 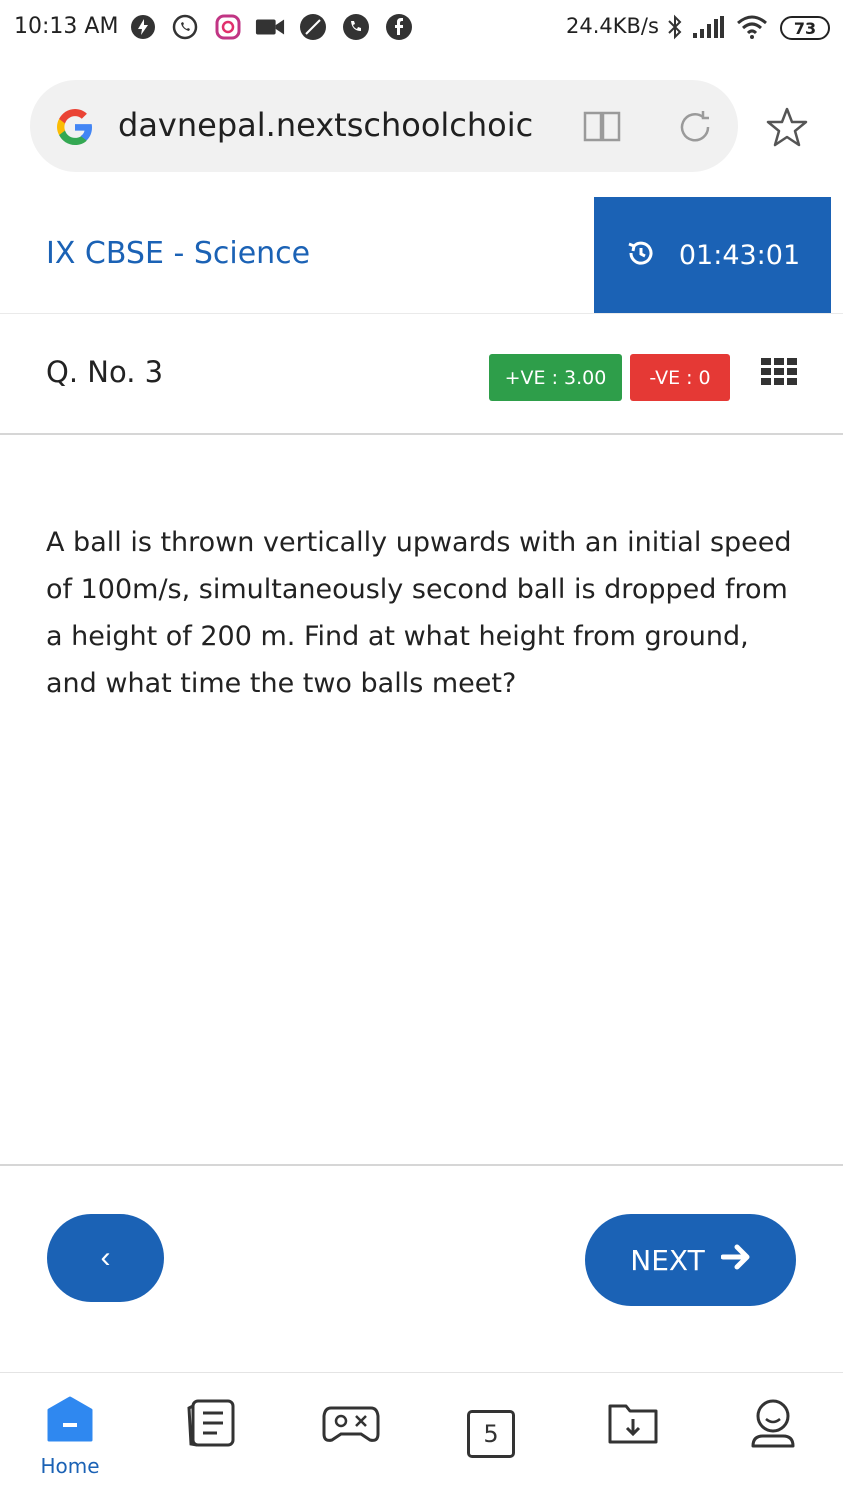 I want to click on address-bar: davnepal.nextschoolchoic, so click(x=384, y=126).